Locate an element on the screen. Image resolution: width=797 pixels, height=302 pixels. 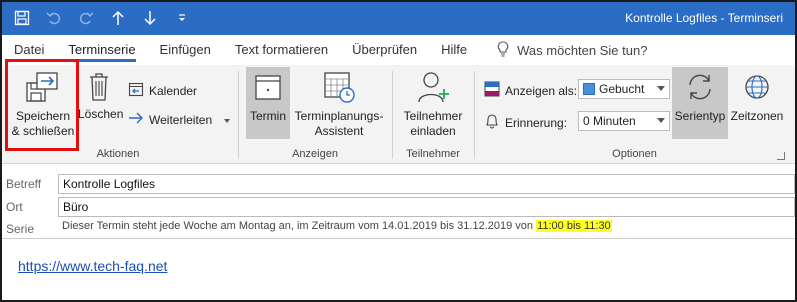
location-label: Ort is located at coordinates (14, 207).